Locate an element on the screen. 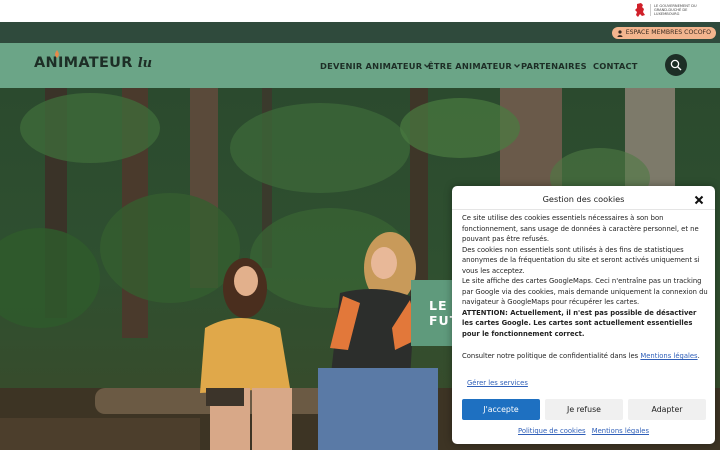 This screenshot has width=720, height=450. nav-label: DEVENIR ANIMATEUR is located at coordinates (371, 65).